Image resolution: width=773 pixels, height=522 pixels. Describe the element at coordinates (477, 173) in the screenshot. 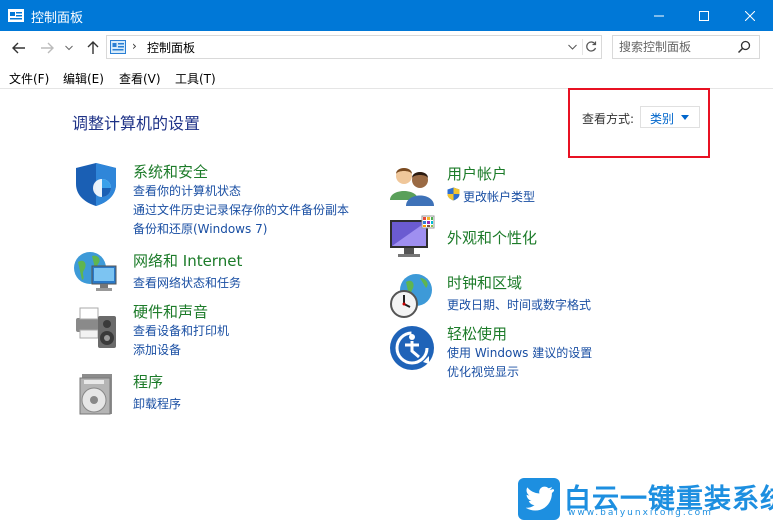

I see `category-user-accounts: 用户帐户` at that location.